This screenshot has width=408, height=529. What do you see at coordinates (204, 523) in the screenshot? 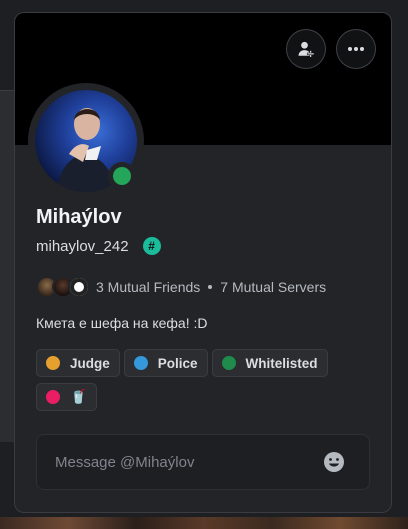
I see `background-image-strip` at bounding box center [204, 523].